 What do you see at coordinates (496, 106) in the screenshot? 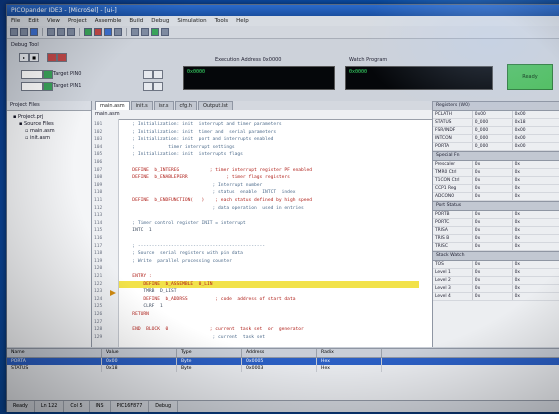
I see `watch-section-header: Registers (W0)` at bounding box center [496, 106].